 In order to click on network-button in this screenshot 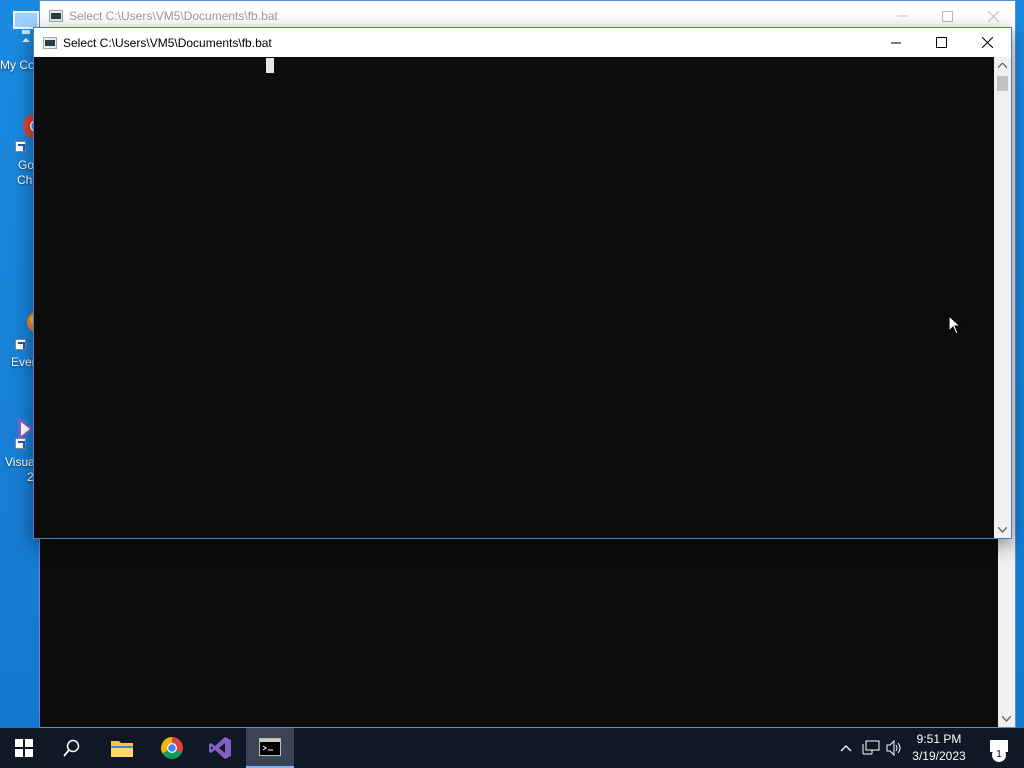, I will do `click(871, 748)`.